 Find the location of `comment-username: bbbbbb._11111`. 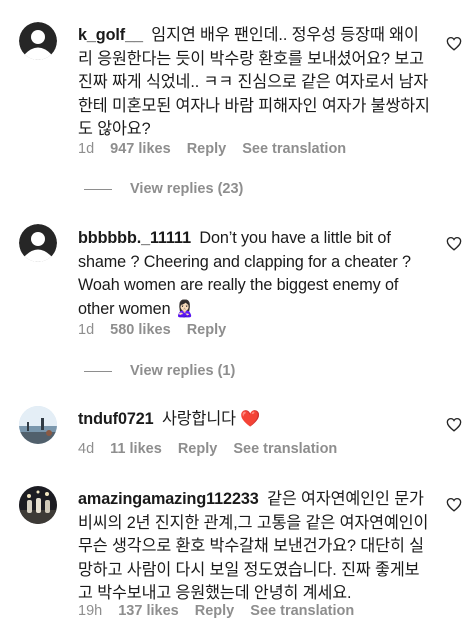

comment-username: bbbbbb._11111 is located at coordinates (134, 238).